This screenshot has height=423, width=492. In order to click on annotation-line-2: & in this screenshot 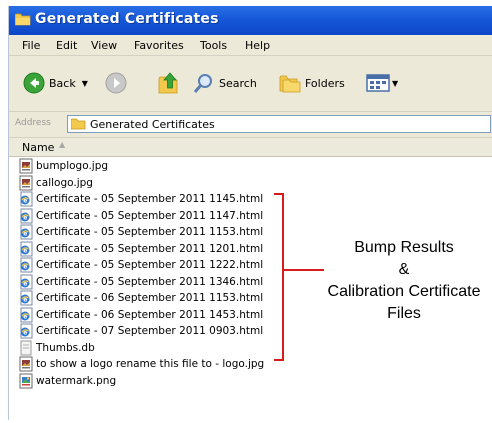, I will do `click(404, 269)`.